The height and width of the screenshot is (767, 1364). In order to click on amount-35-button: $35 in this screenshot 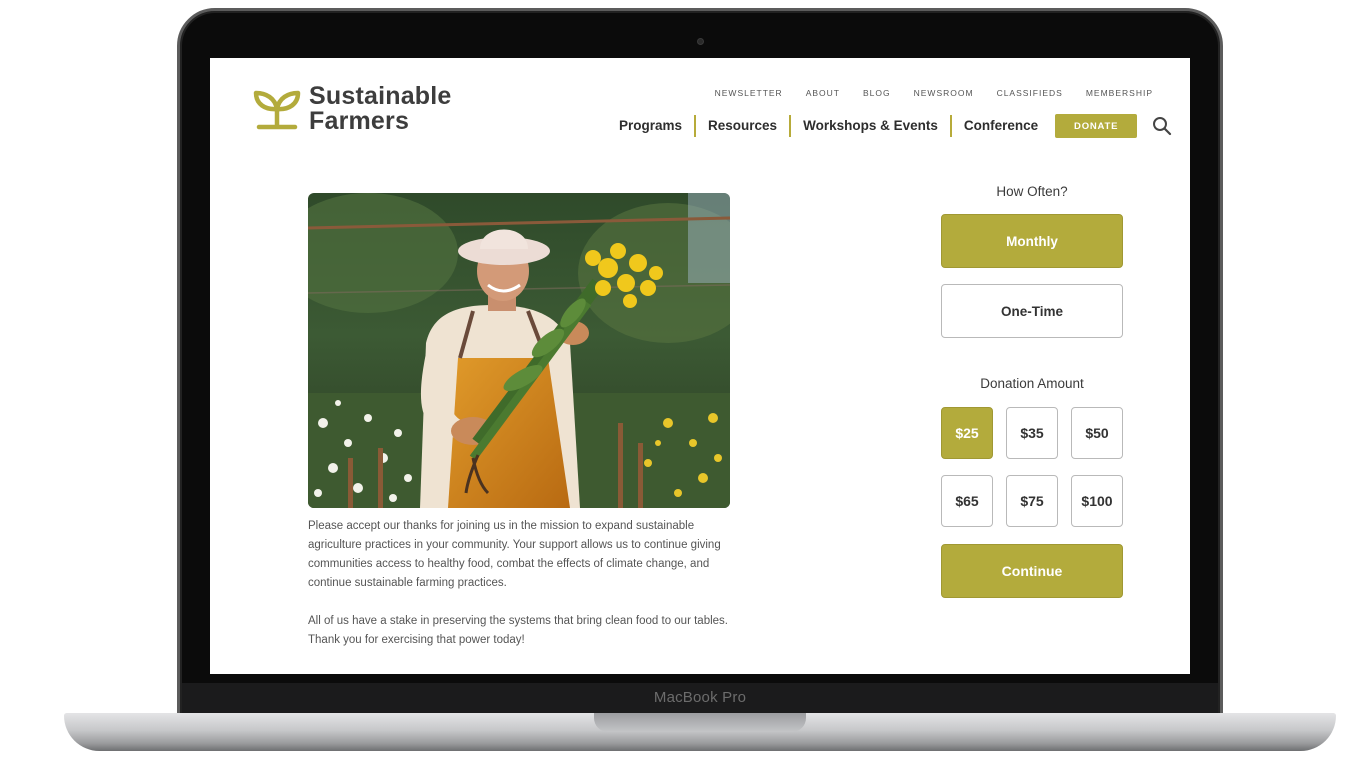, I will do `click(1032, 433)`.